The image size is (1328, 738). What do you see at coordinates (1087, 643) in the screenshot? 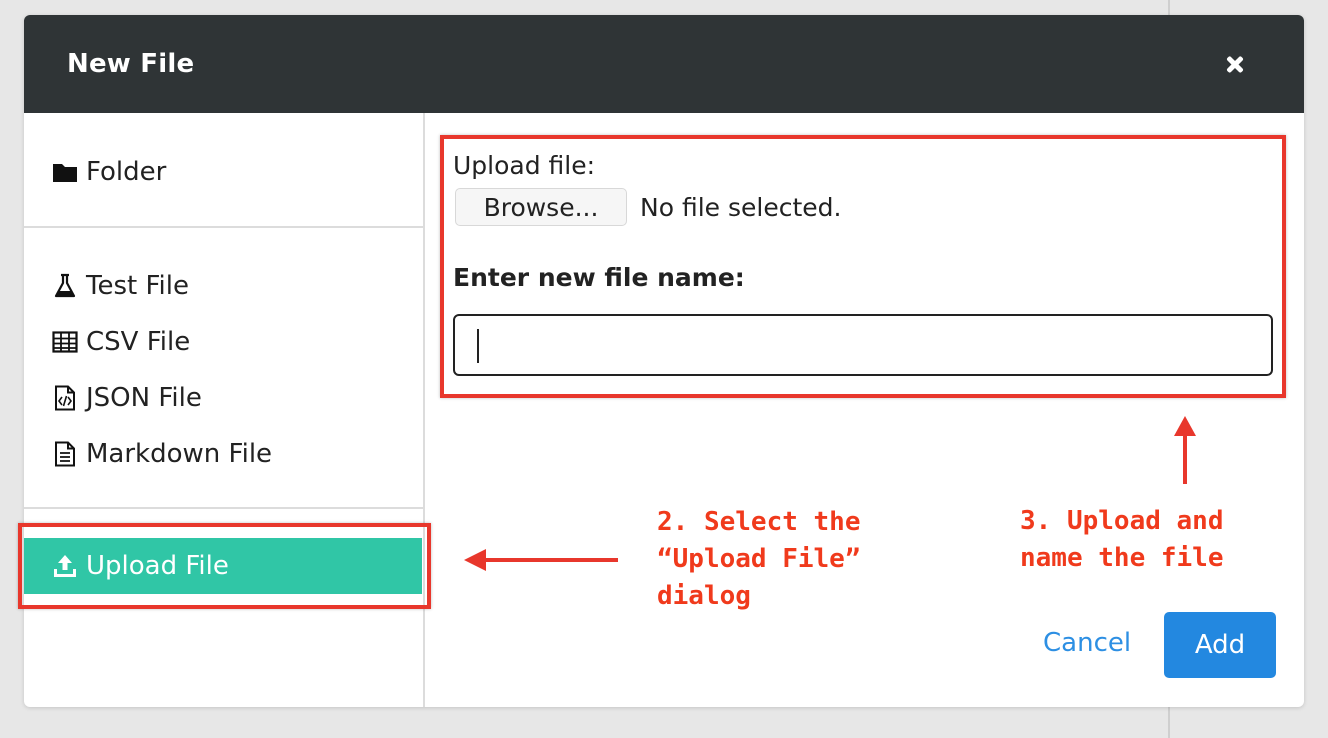
I see `cancel-button: Cancel` at bounding box center [1087, 643].